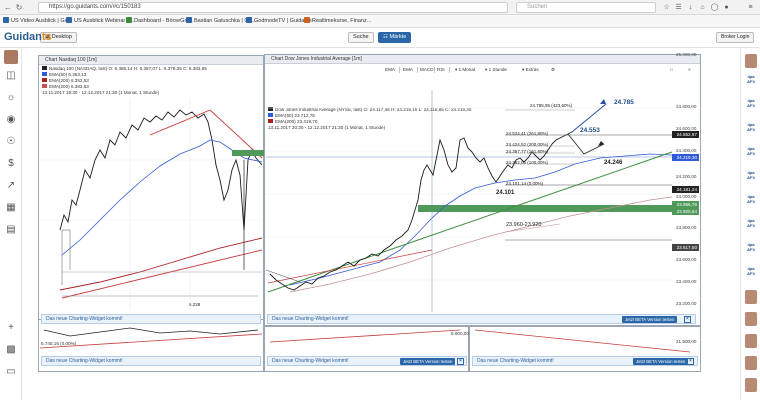  What do you see at coordinates (686, 227) in the screenshot?
I see `y-axis-tick: 23.800,00` at bounding box center [686, 227].